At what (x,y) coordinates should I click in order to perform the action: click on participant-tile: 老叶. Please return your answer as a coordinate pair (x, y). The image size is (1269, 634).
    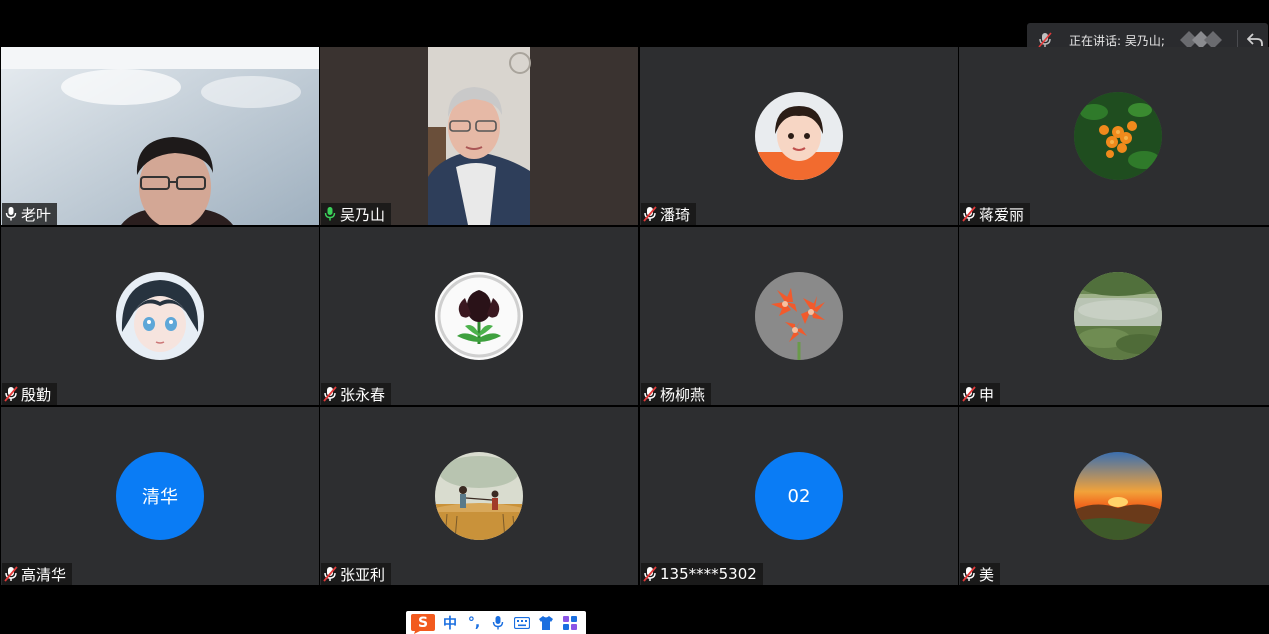
    Looking at the image, I should click on (160, 136).